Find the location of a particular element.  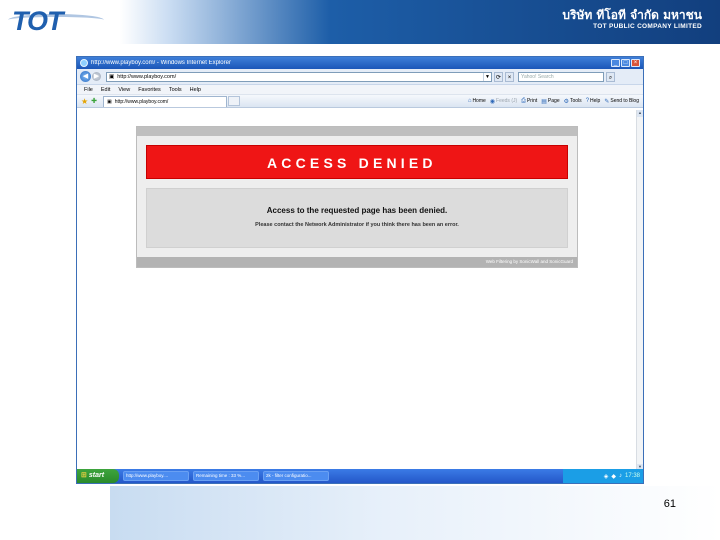

help-label: Help is located at coordinates (595, 101).